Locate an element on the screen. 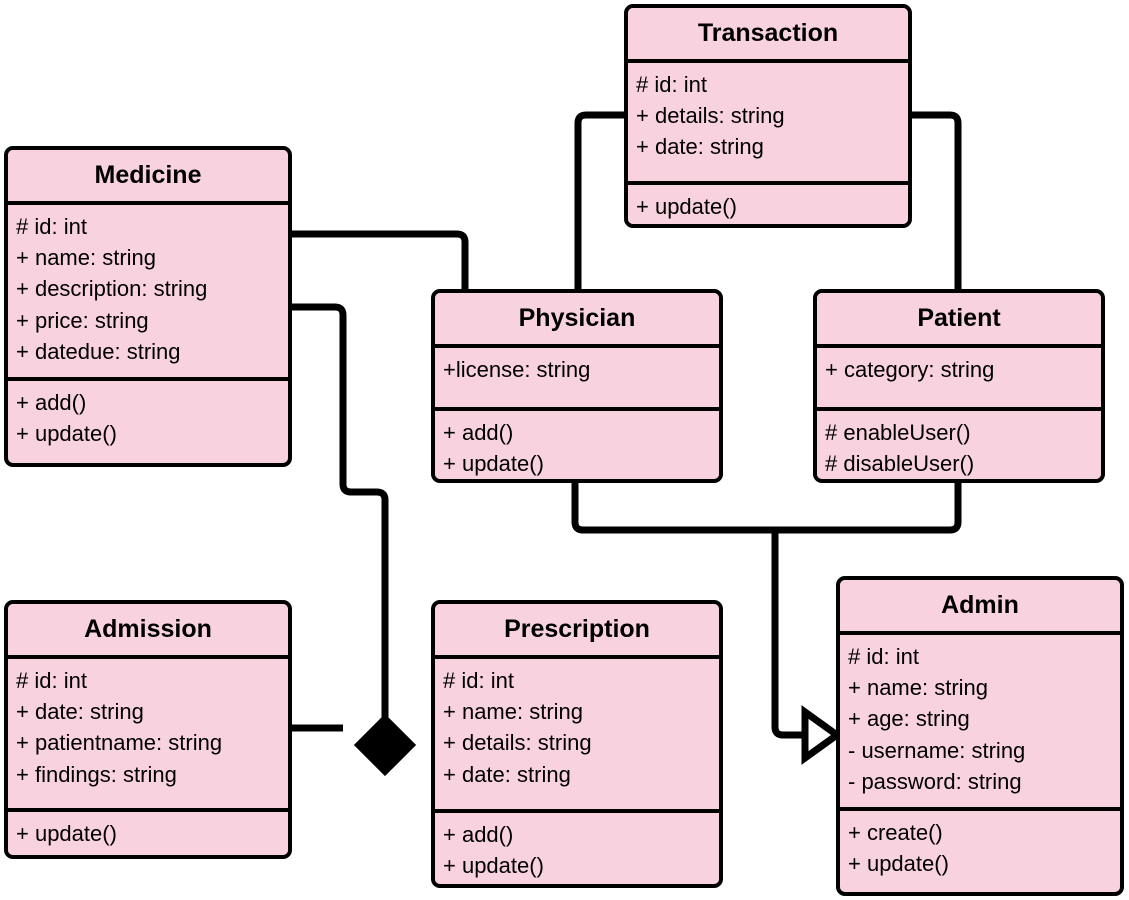  attribute: + patientname: string is located at coordinates (119, 743).